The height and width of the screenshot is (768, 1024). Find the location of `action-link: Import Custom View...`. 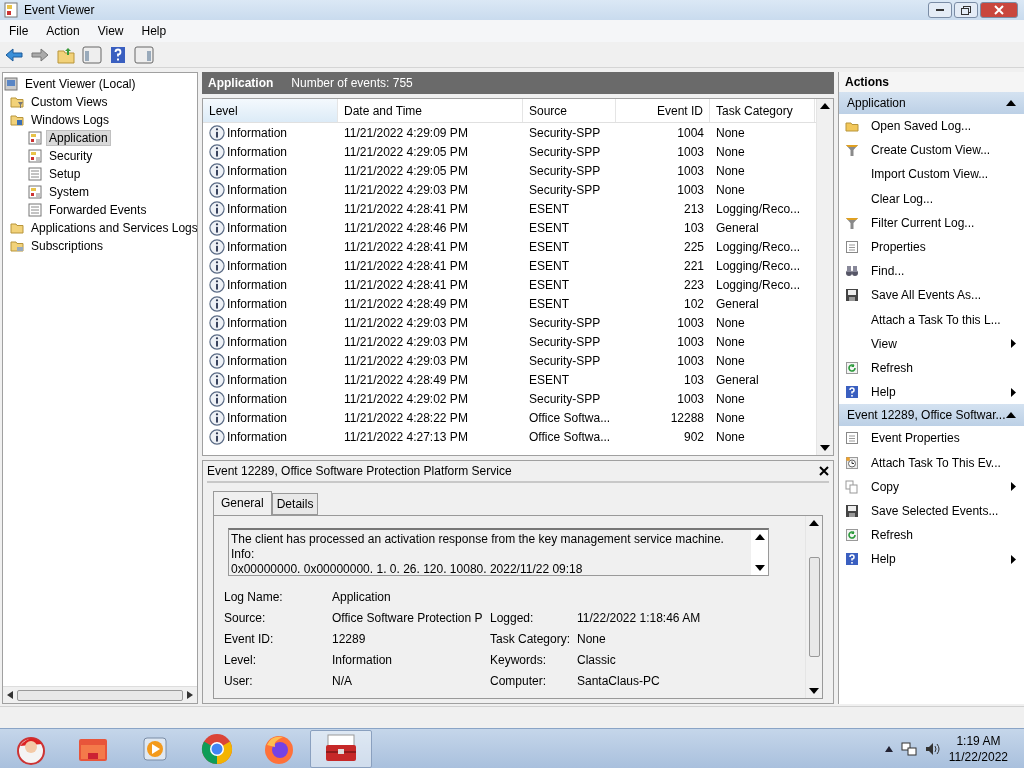

action-link: Import Custom View... is located at coordinates (943, 174).